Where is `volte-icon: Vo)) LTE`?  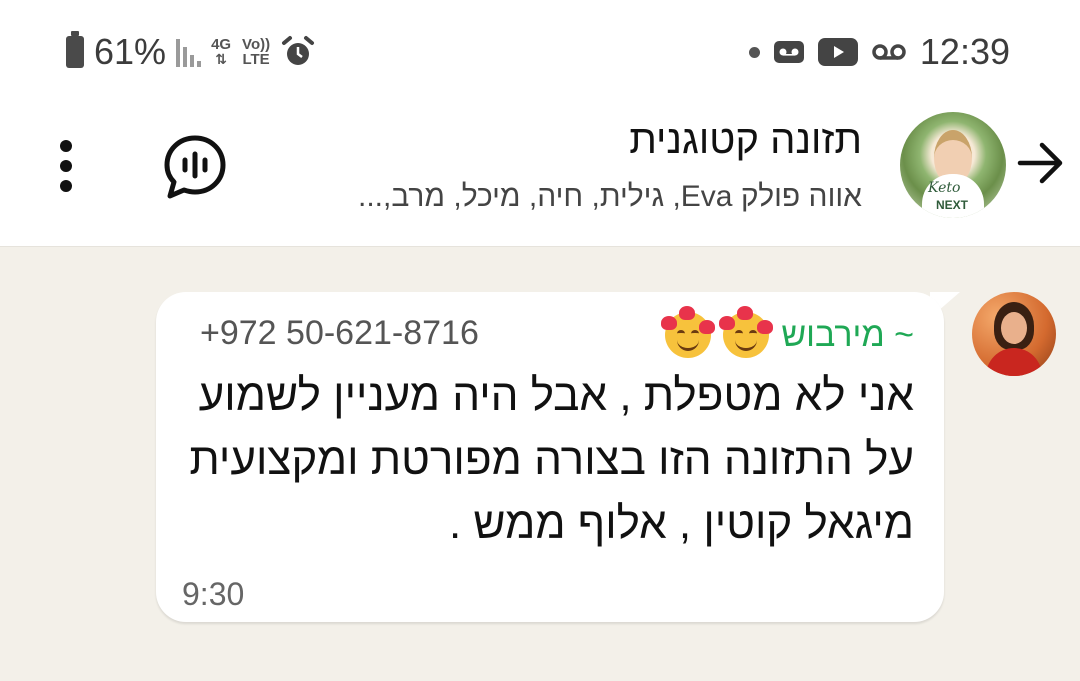
volte-icon: Vo)) LTE is located at coordinates (256, 52).